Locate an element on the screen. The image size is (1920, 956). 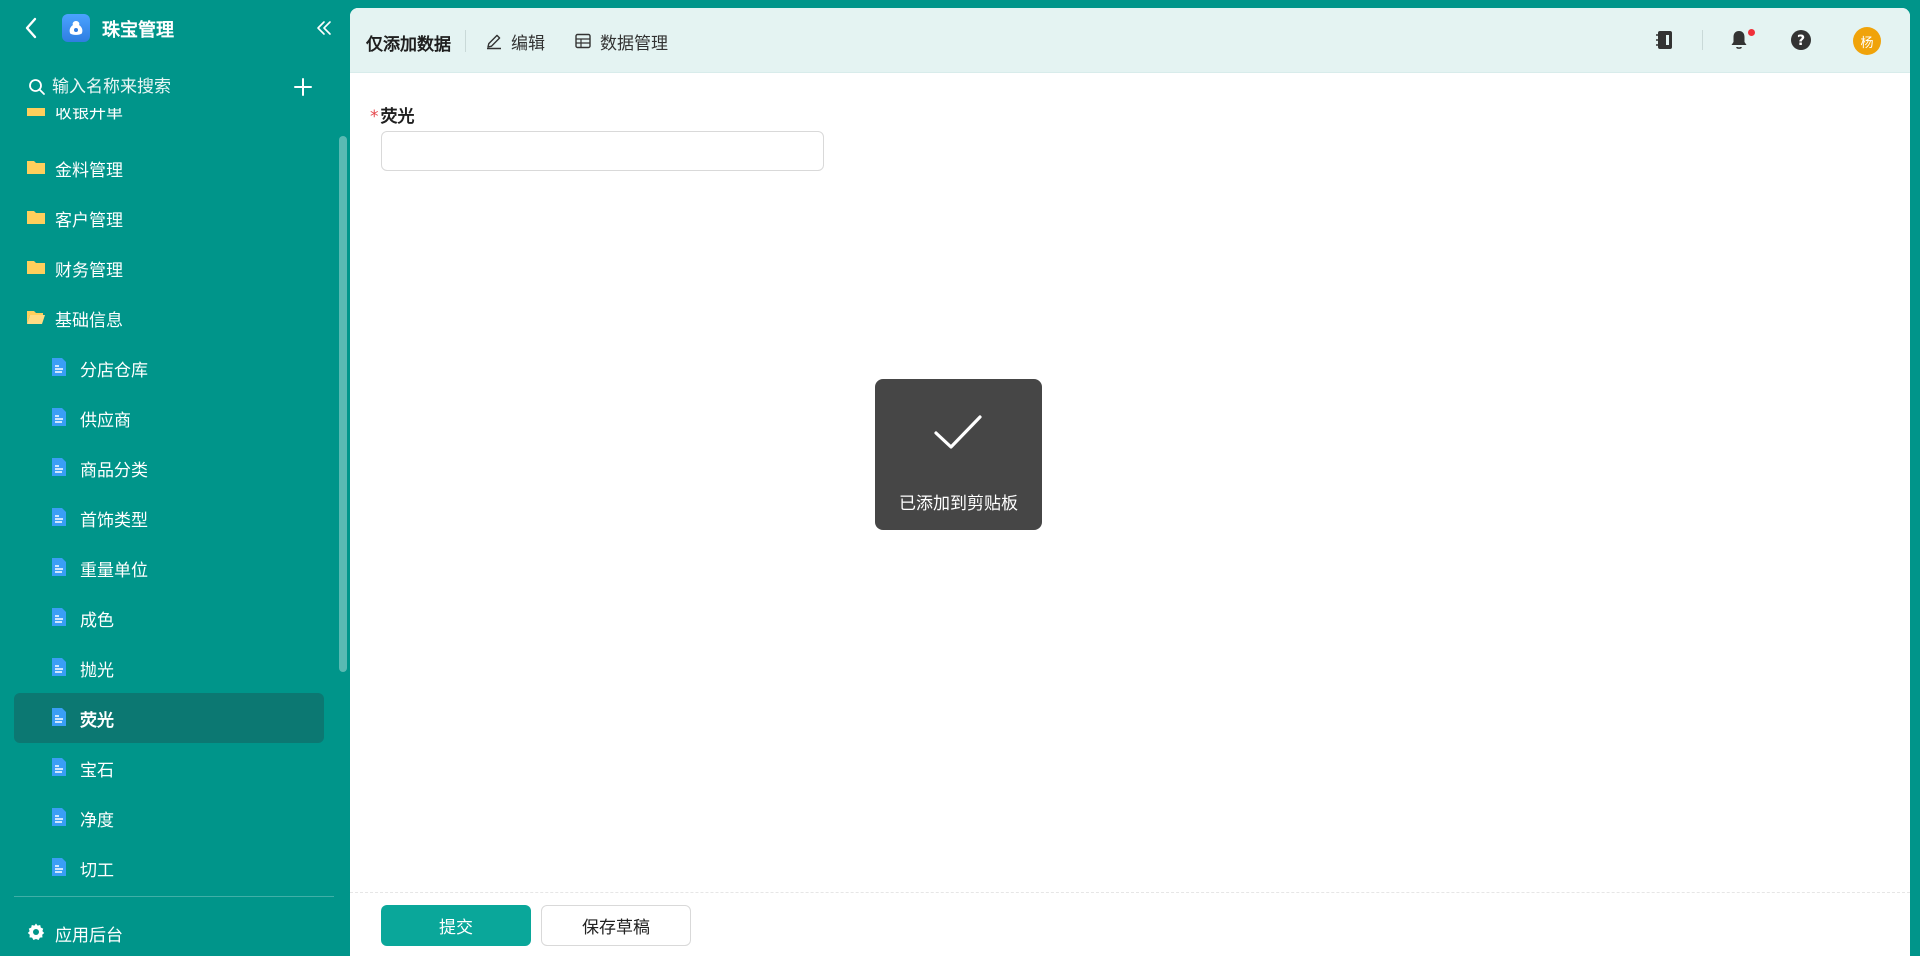
sidebar-page-fineness: 成色 is located at coordinates (169, 618).